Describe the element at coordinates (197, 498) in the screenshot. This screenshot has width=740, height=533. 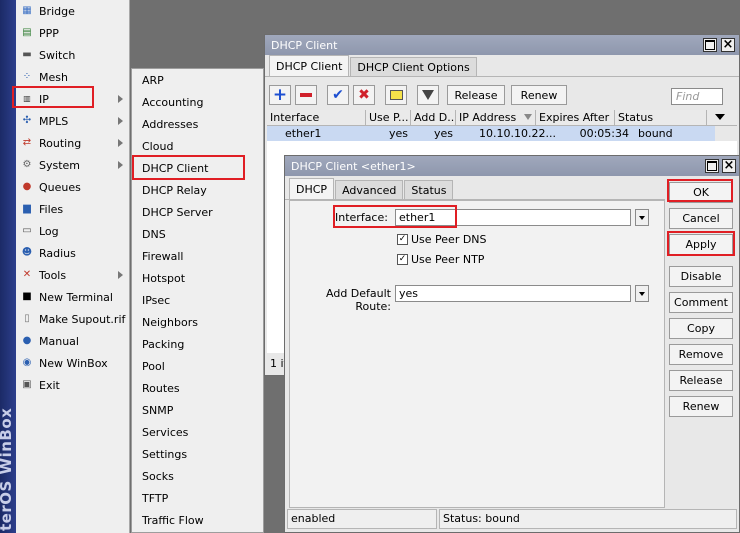
I see `submenu-item-tftp: TFTP` at that location.